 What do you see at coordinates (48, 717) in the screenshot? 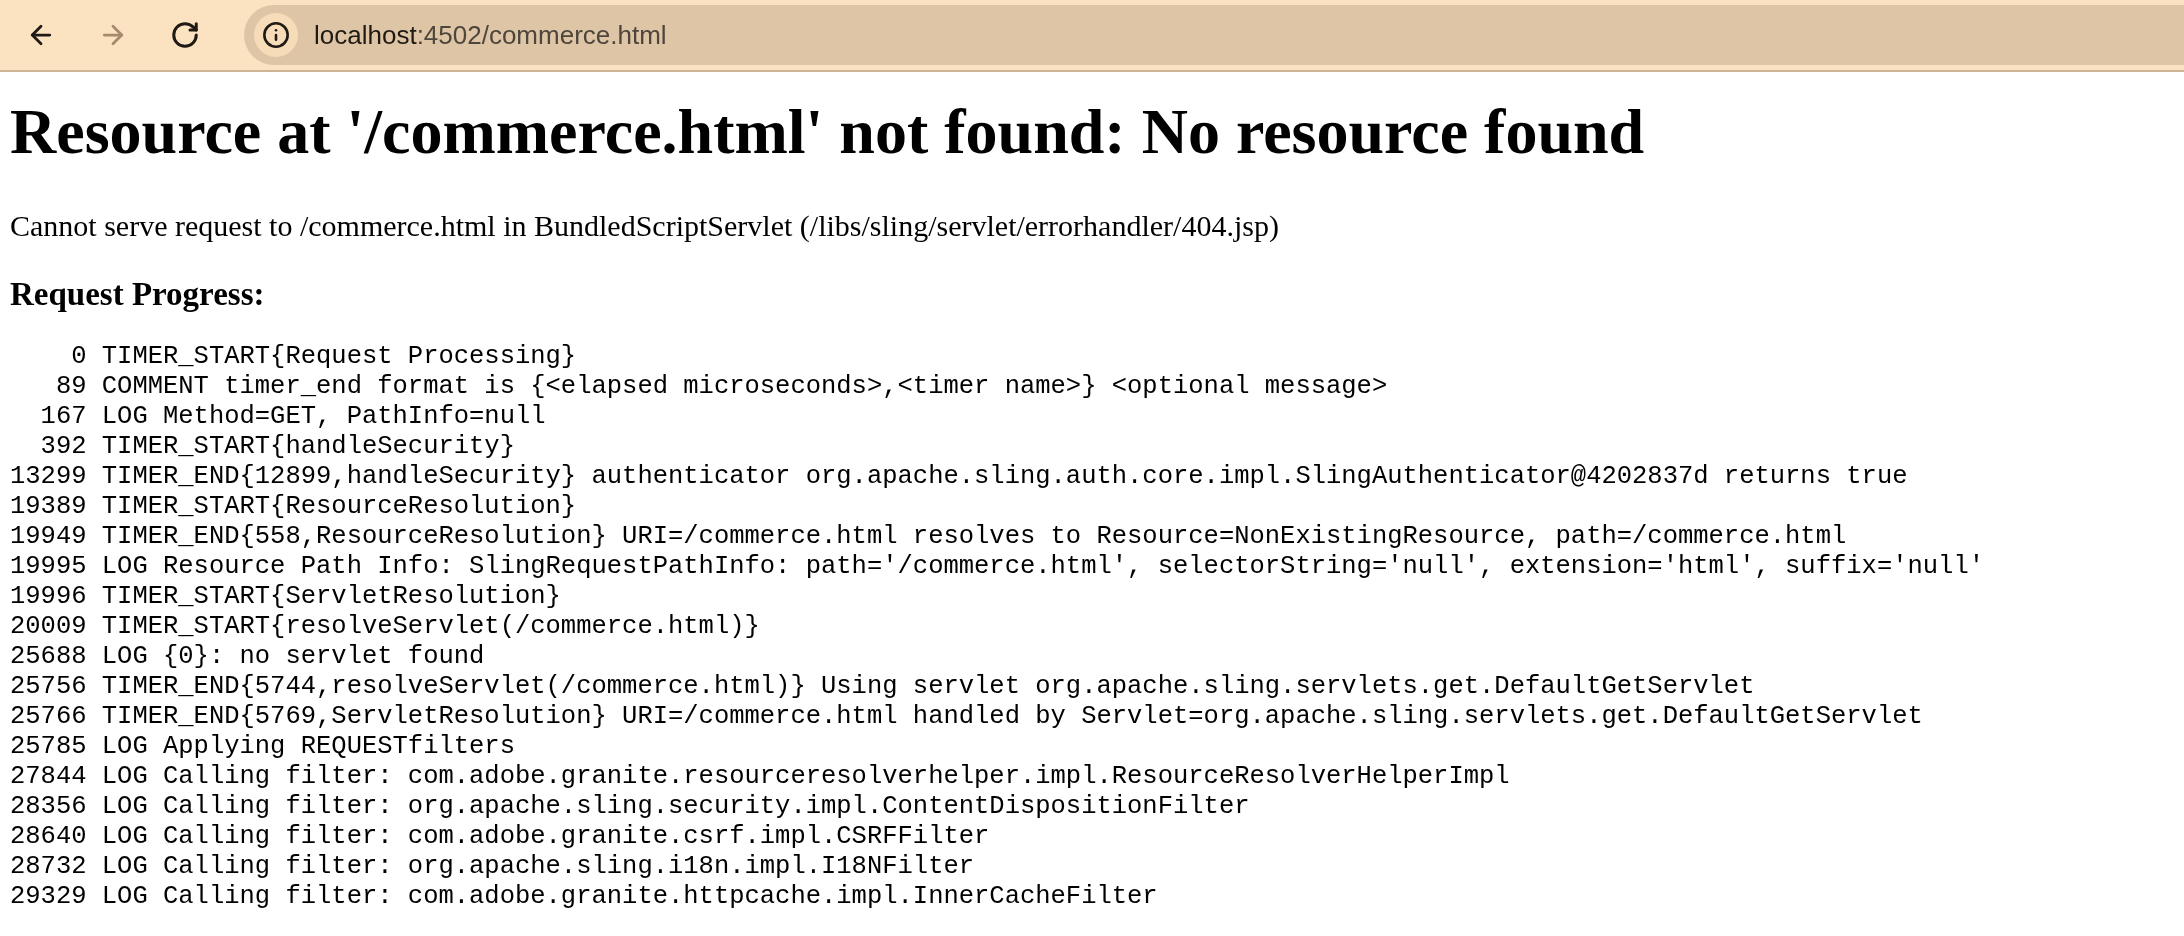
I see `log-time: 25766` at bounding box center [48, 717].